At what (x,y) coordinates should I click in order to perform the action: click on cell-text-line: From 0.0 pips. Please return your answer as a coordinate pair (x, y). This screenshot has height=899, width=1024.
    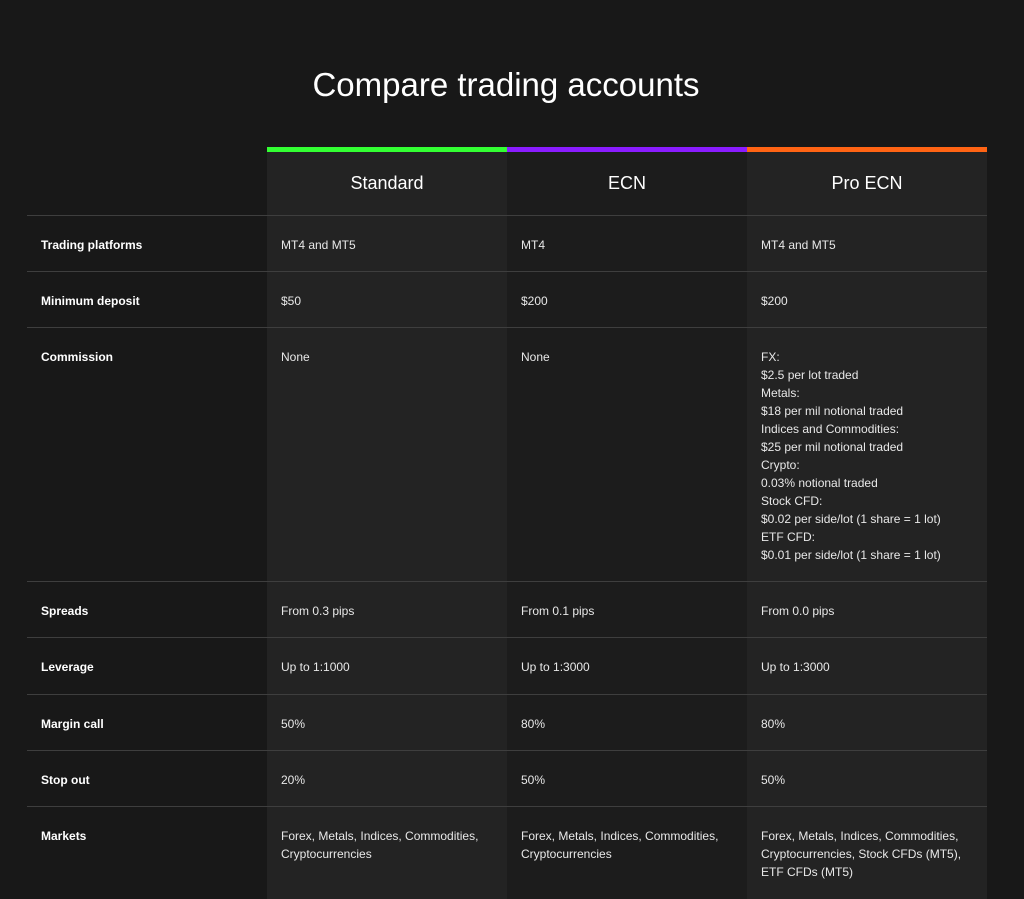
    Looking at the image, I should click on (798, 611).